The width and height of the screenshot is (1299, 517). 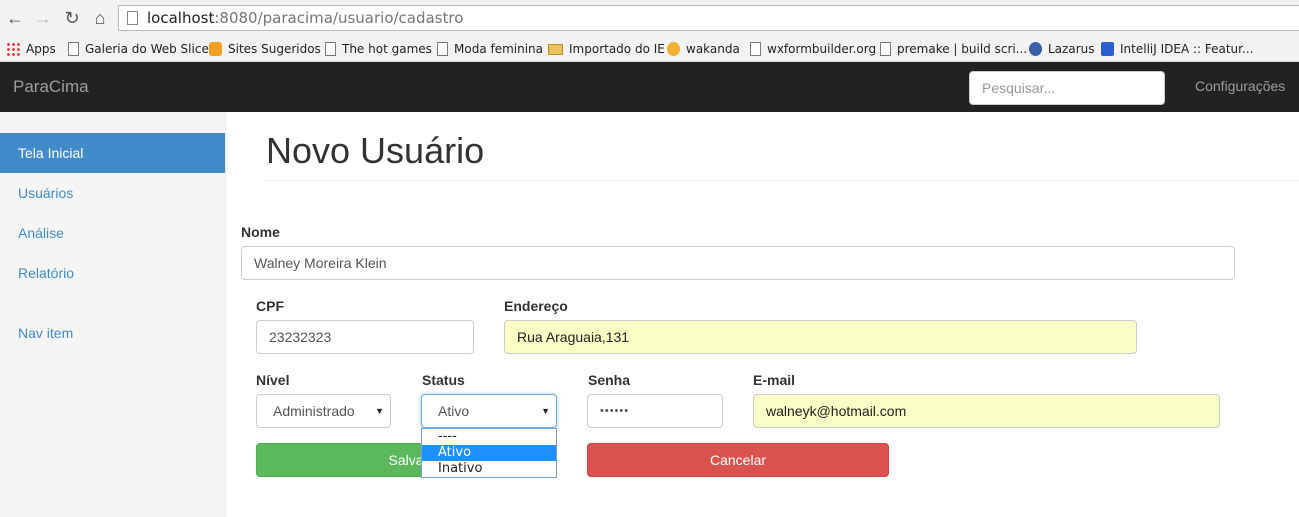 I want to click on email-value: walneyk@hotmail.com, so click(x=836, y=411).